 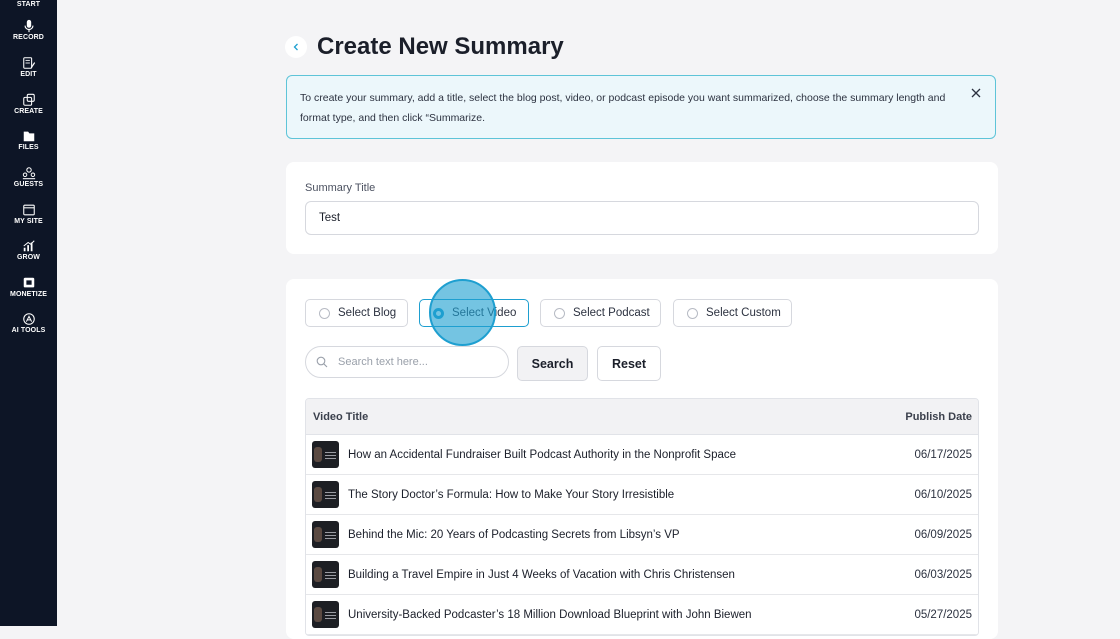 I want to click on select-custom-option: Select Custom, so click(x=732, y=313).